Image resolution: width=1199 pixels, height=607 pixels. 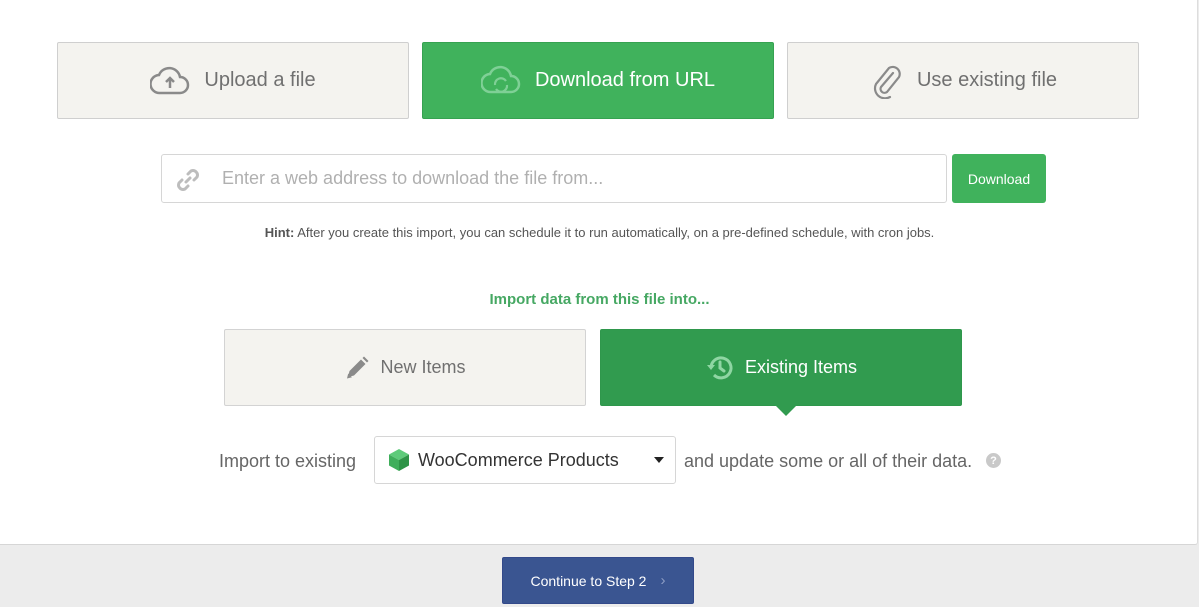 What do you see at coordinates (625, 80) in the screenshot?
I see `download-from-url-label: Download from URL` at bounding box center [625, 80].